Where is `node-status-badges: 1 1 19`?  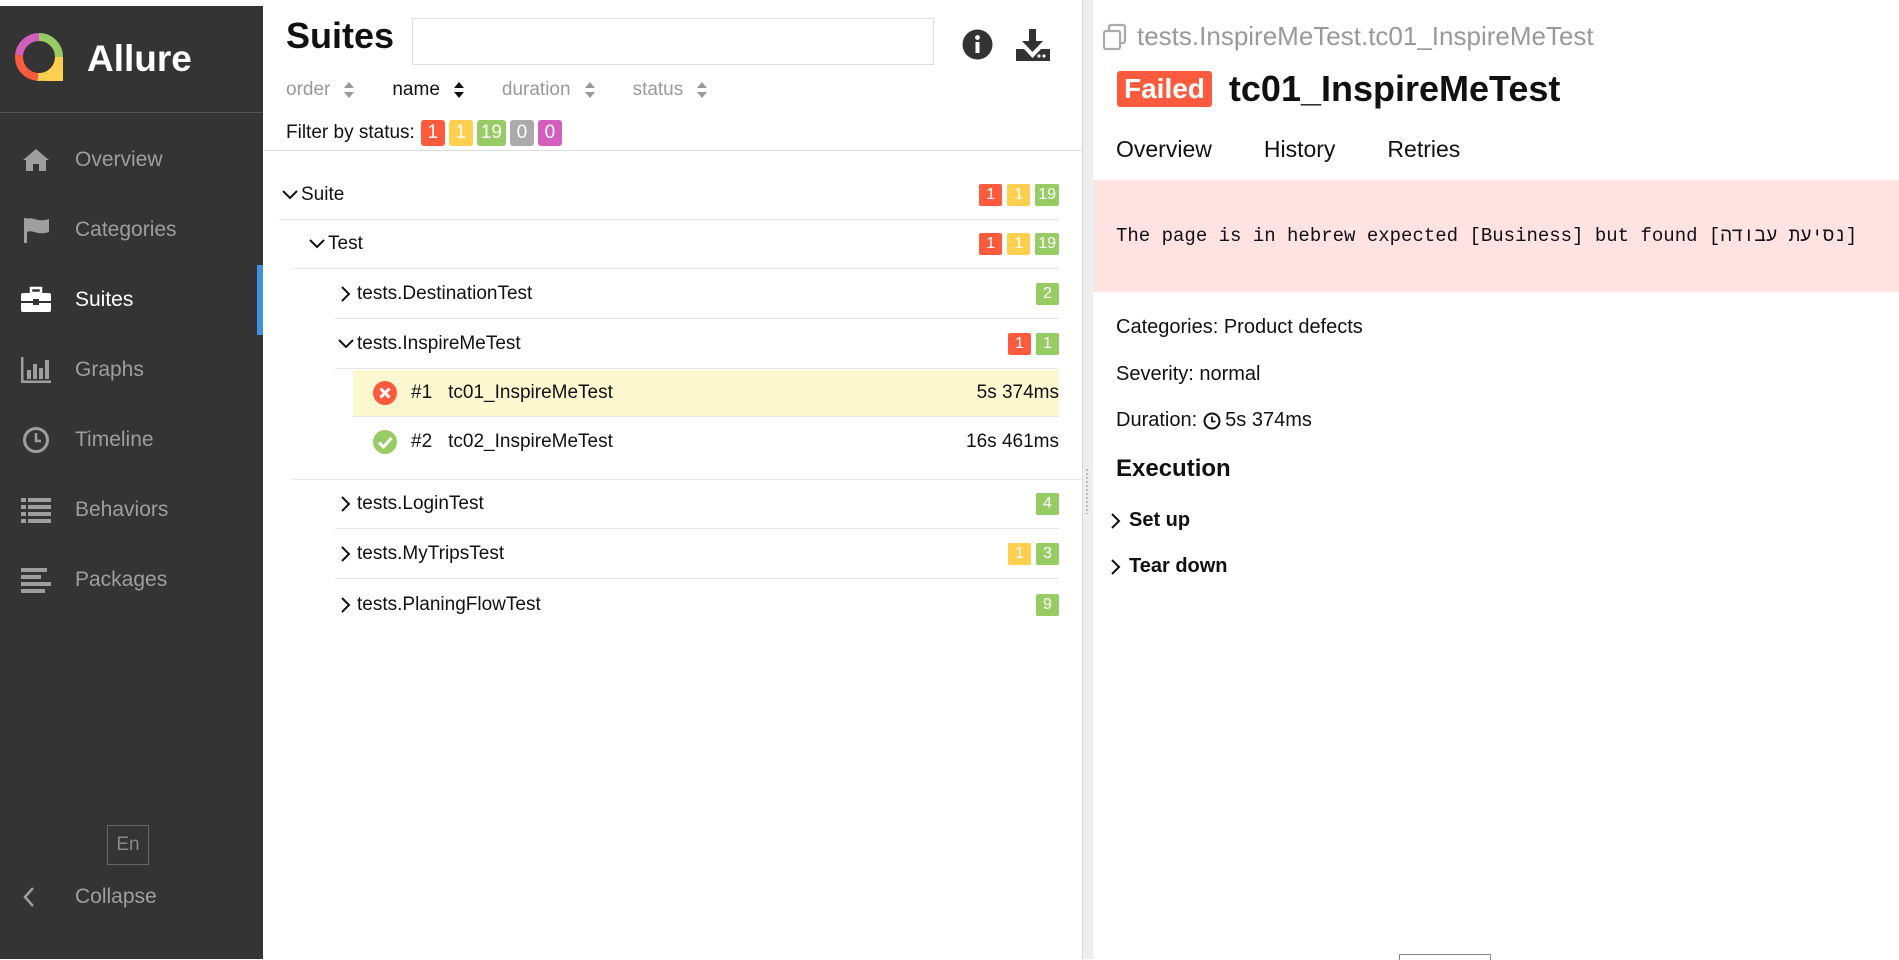 node-status-badges: 1 1 19 is located at coordinates (1016, 195).